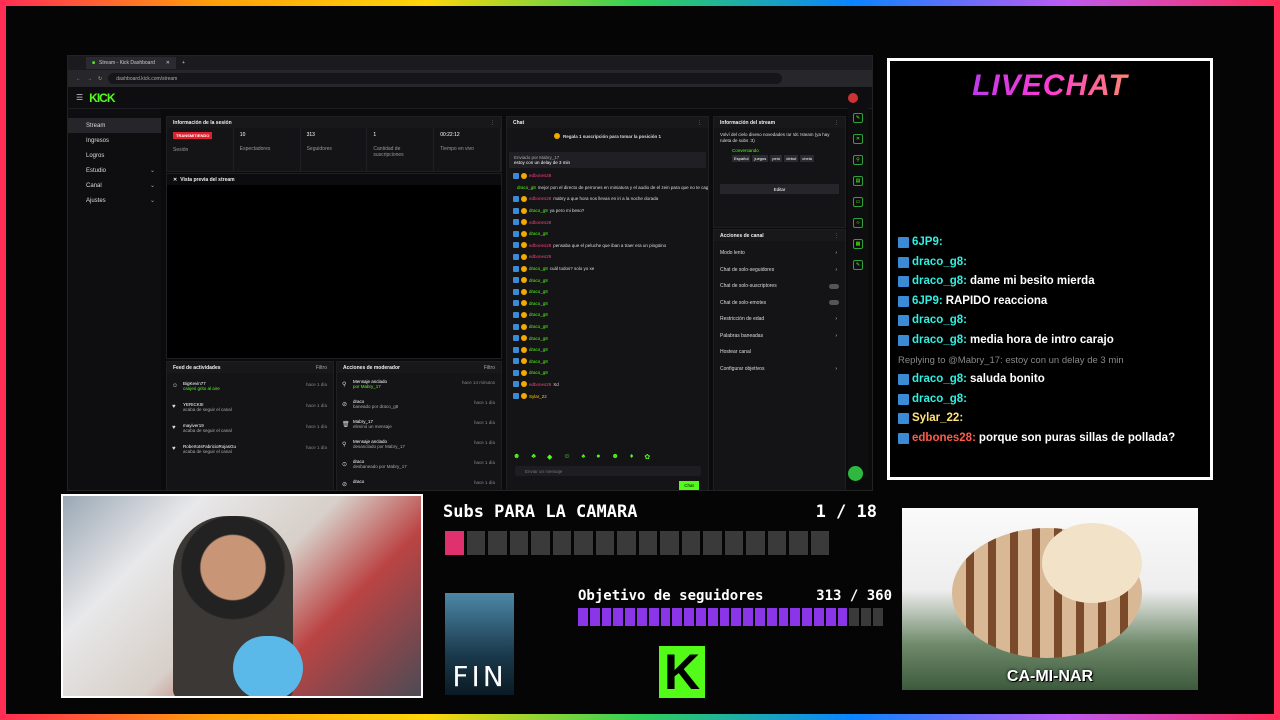 The height and width of the screenshot is (720, 1280). Describe the element at coordinates (858, 244) in the screenshot. I see `grid-icon: ▦` at that location.